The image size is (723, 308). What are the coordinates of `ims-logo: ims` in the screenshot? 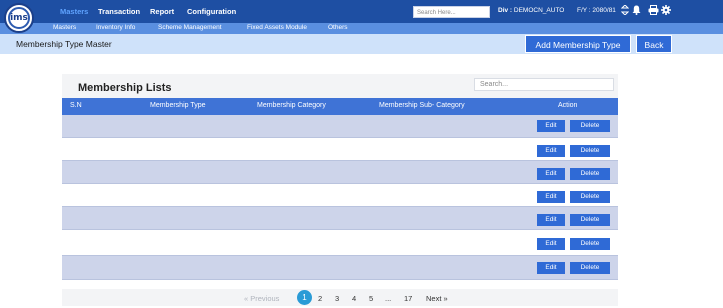 It's located at (19, 18).